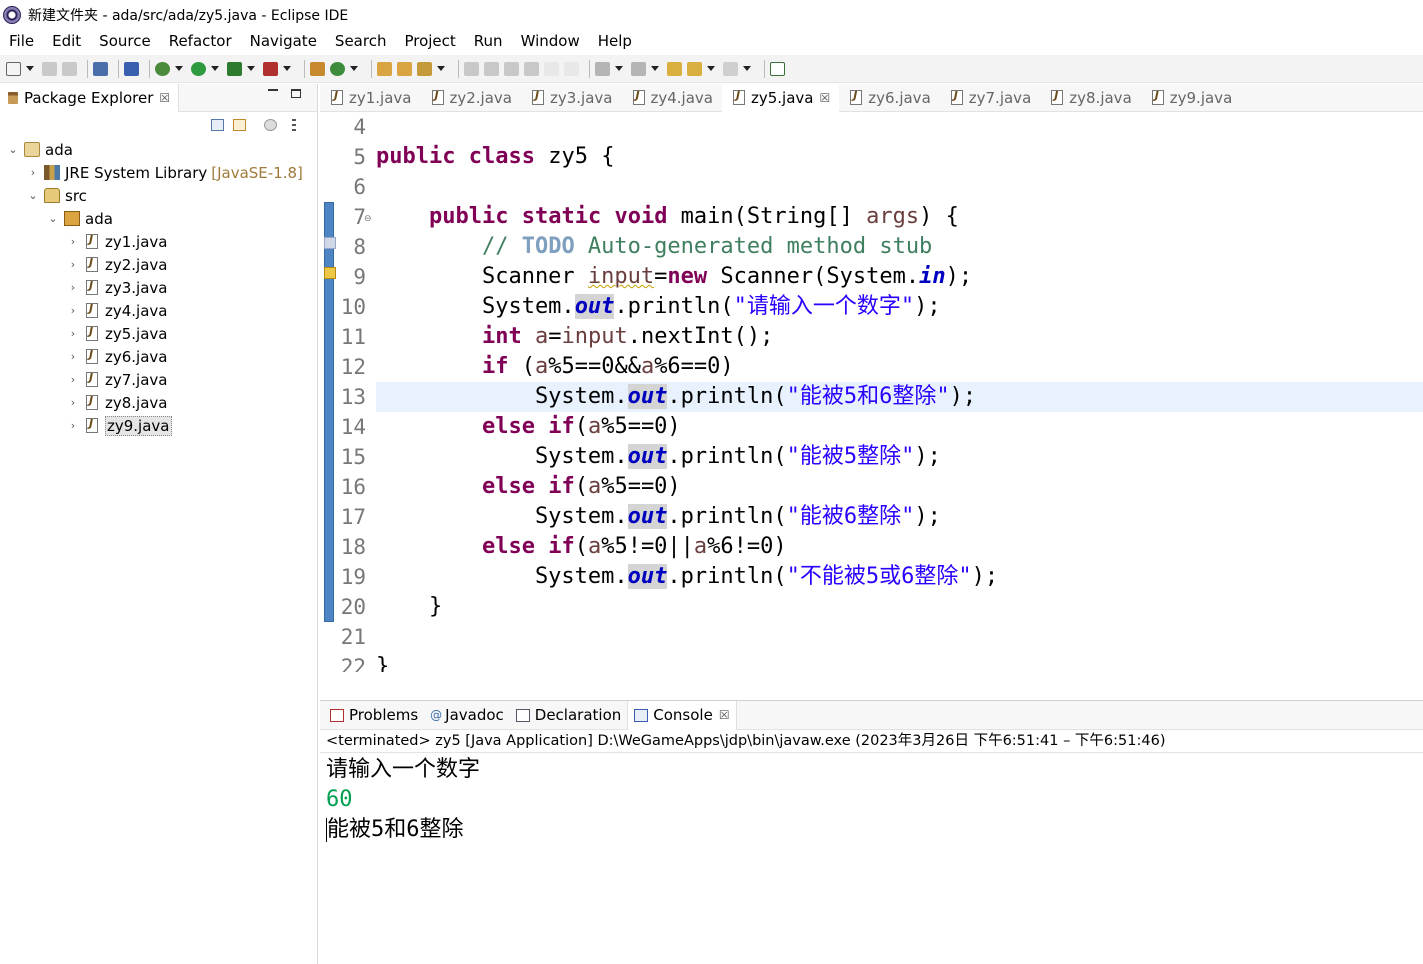  What do you see at coordinates (674, 68) in the screenshot?
I see `last-edit-location-icon` at bounding box center [674, 68].